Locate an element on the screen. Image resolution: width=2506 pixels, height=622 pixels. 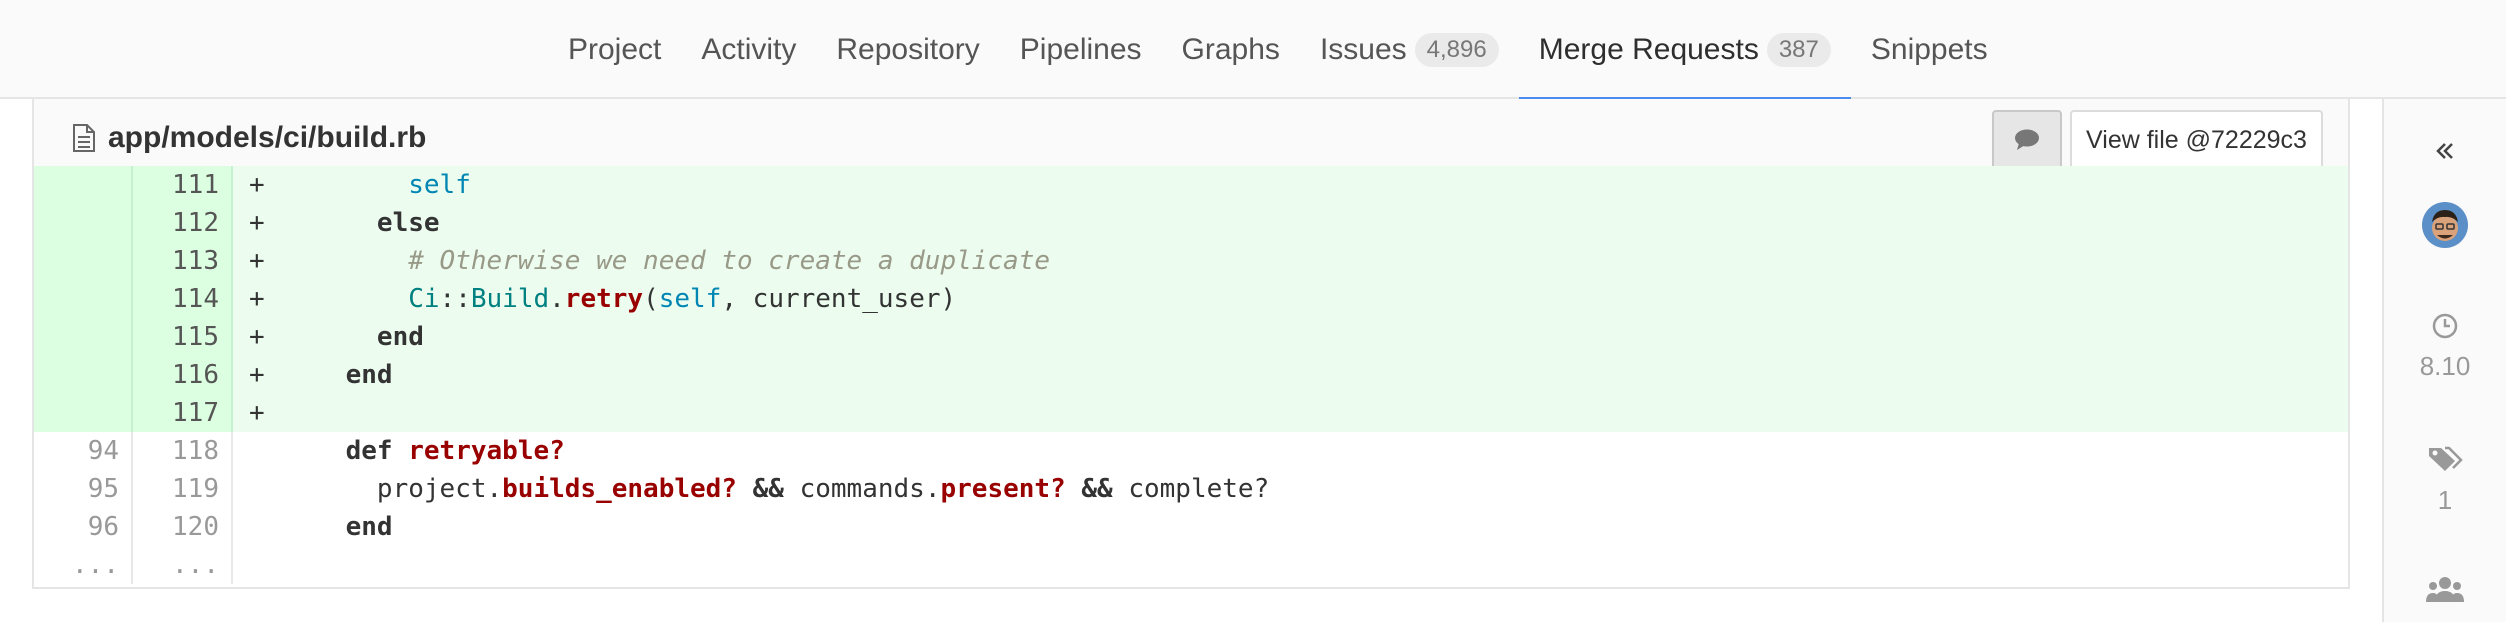
new-line-number: 115 is located at coordinates (183, 337).